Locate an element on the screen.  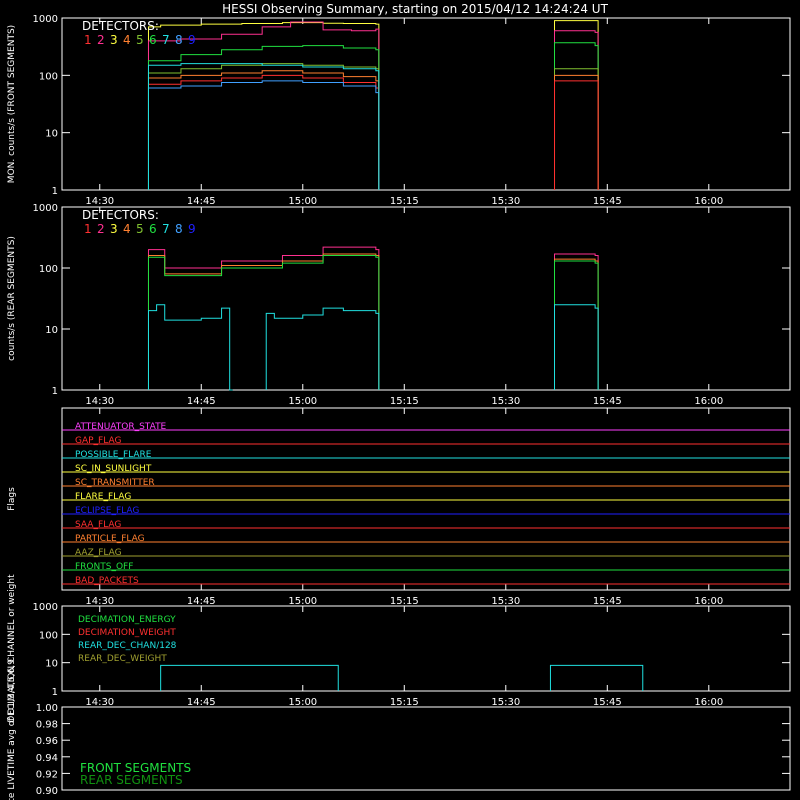
flag-label: POSSIBLE_FLARE is located at coordinates (113, 455).